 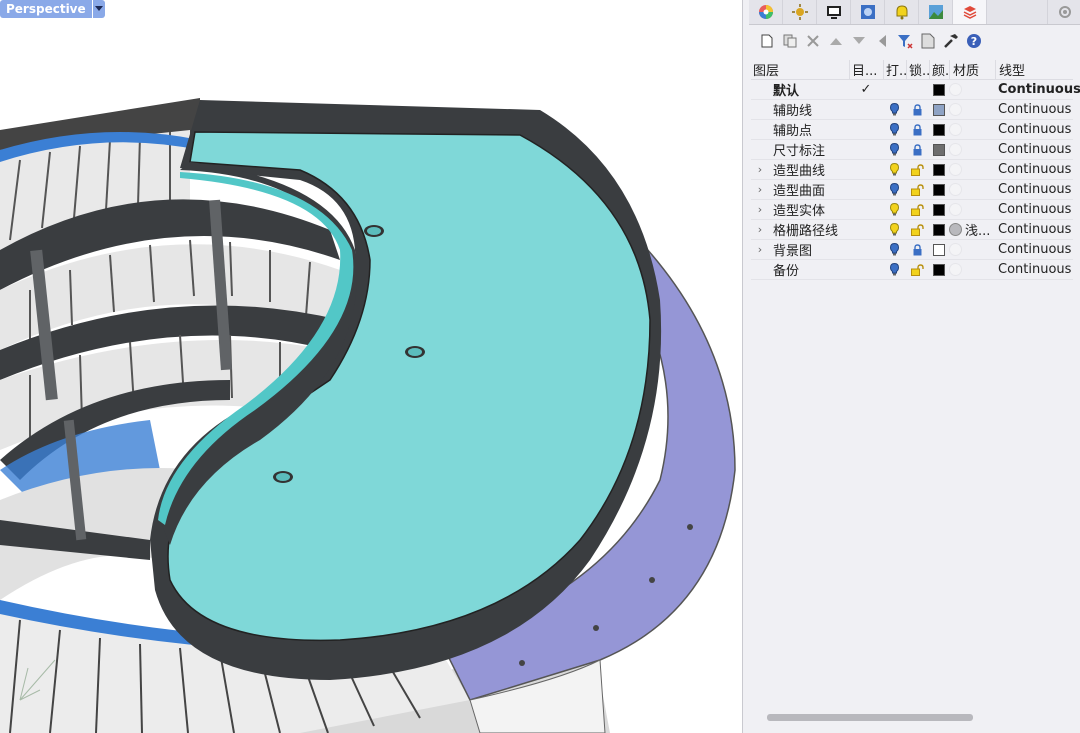 I want to click on move-down-icon, so click(x=859, y=41).